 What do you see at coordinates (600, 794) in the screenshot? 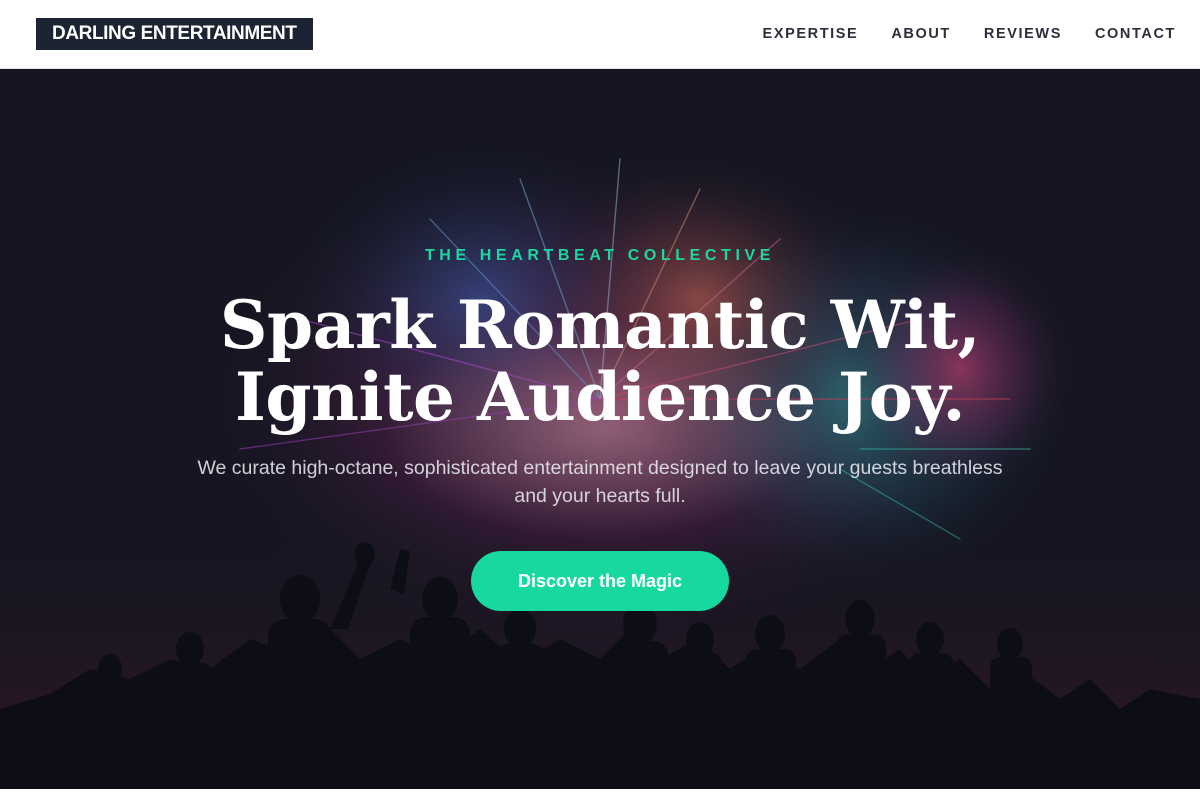
I see `page-bottom-edge` at bounding box center [600, 794].